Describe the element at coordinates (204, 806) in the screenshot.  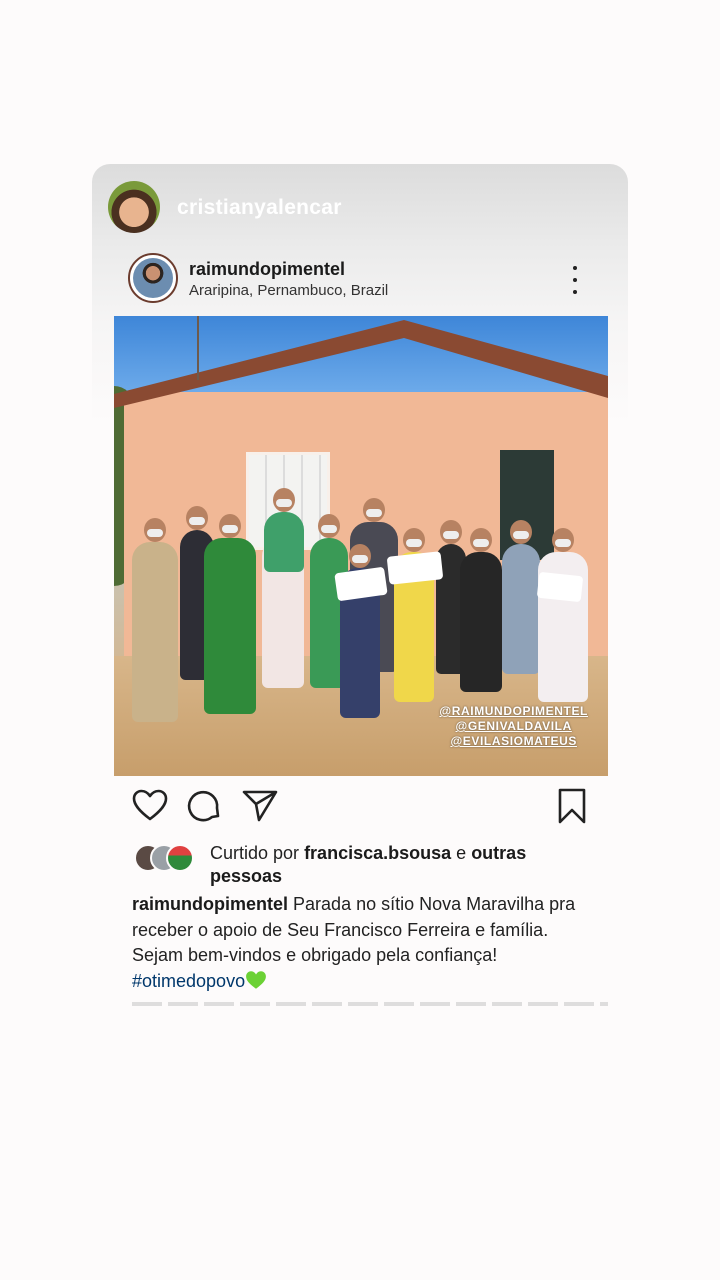
I see `comment-icon` at that location.